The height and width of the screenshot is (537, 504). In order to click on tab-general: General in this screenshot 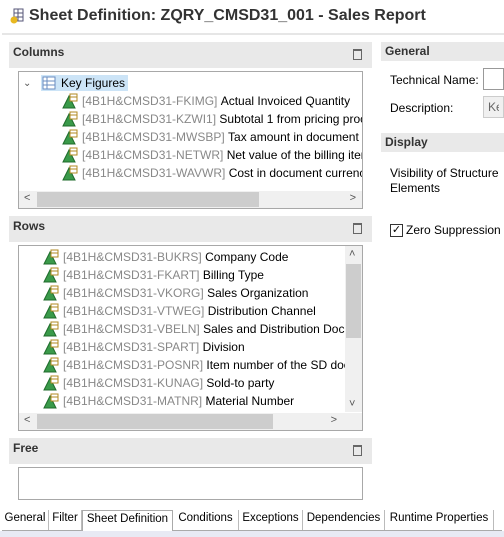, I will do `click(25, 520)`.